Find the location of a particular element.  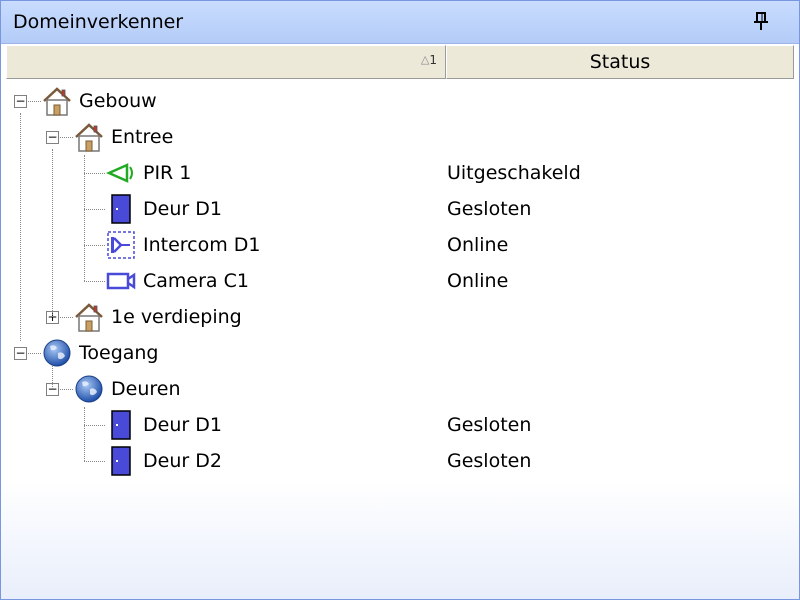

tree-item-label: Gebouw is located at coordinates (118, 101).